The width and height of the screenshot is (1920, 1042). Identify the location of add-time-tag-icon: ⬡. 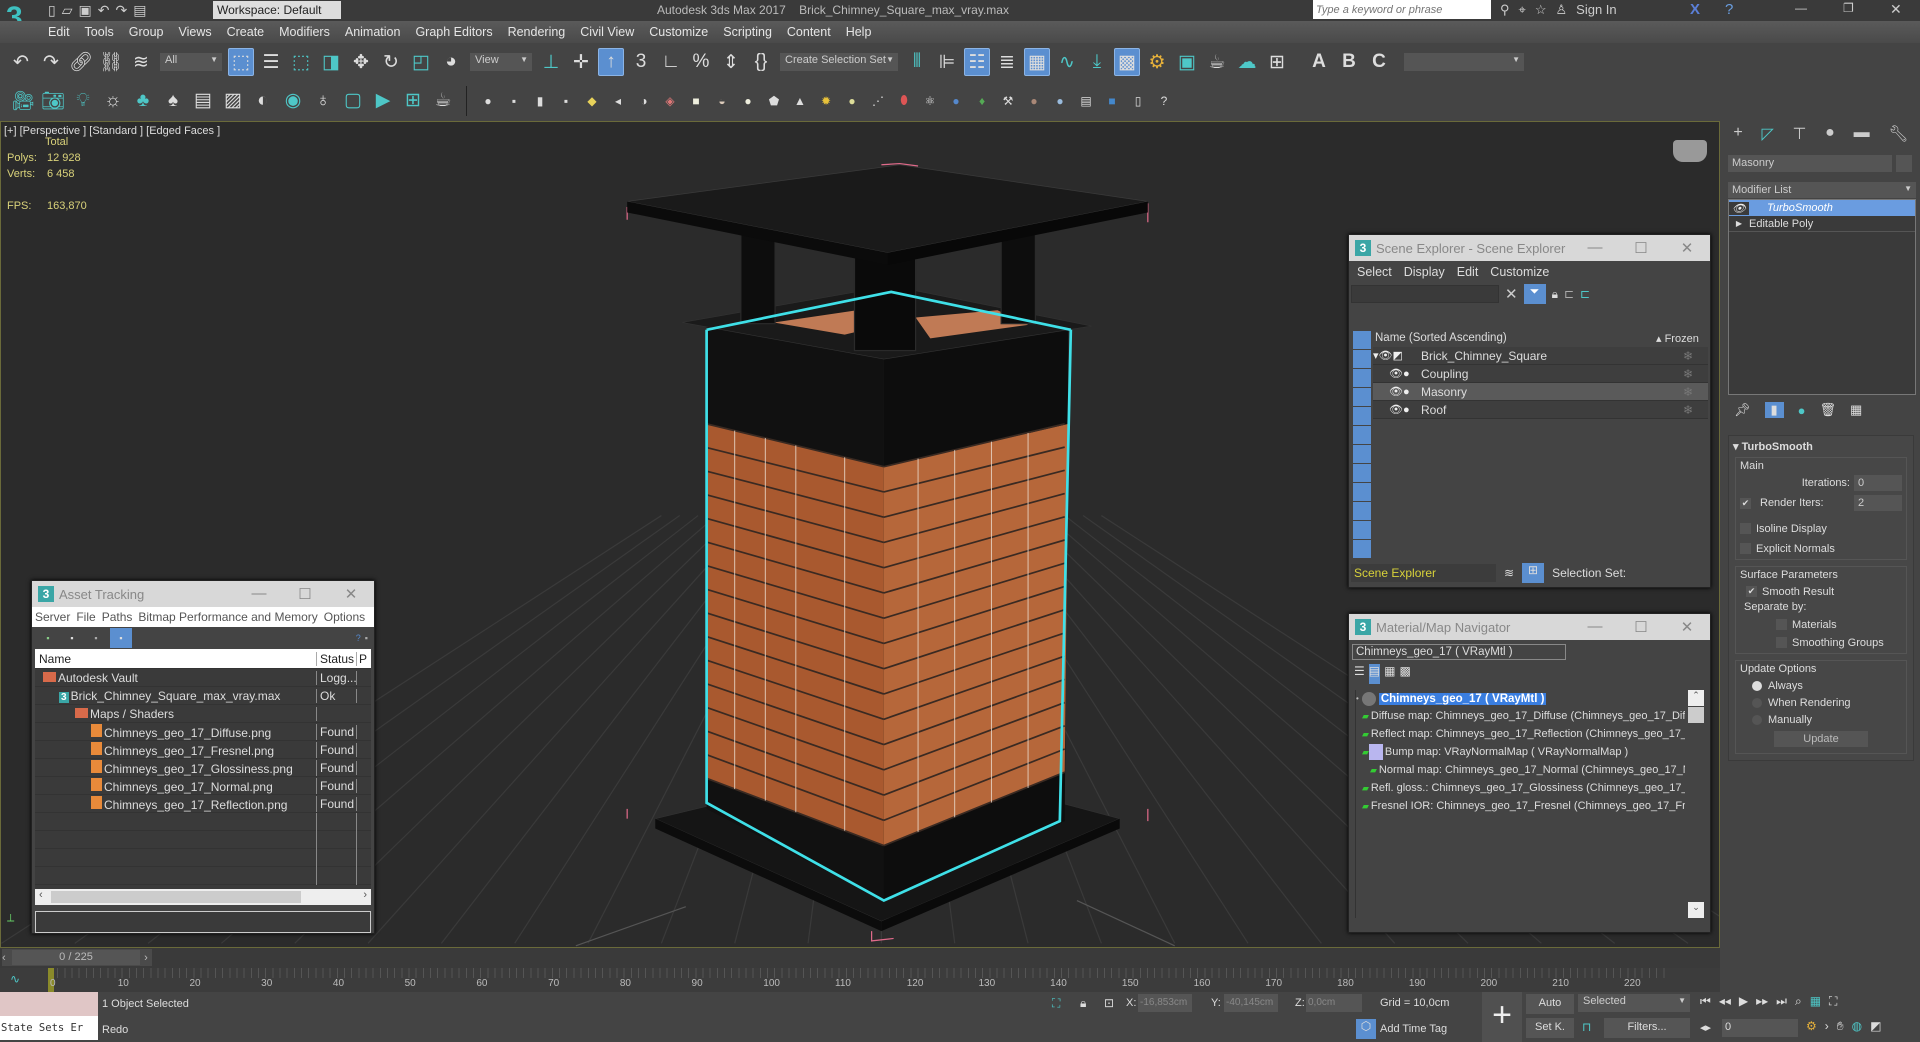
(1366, 1029).